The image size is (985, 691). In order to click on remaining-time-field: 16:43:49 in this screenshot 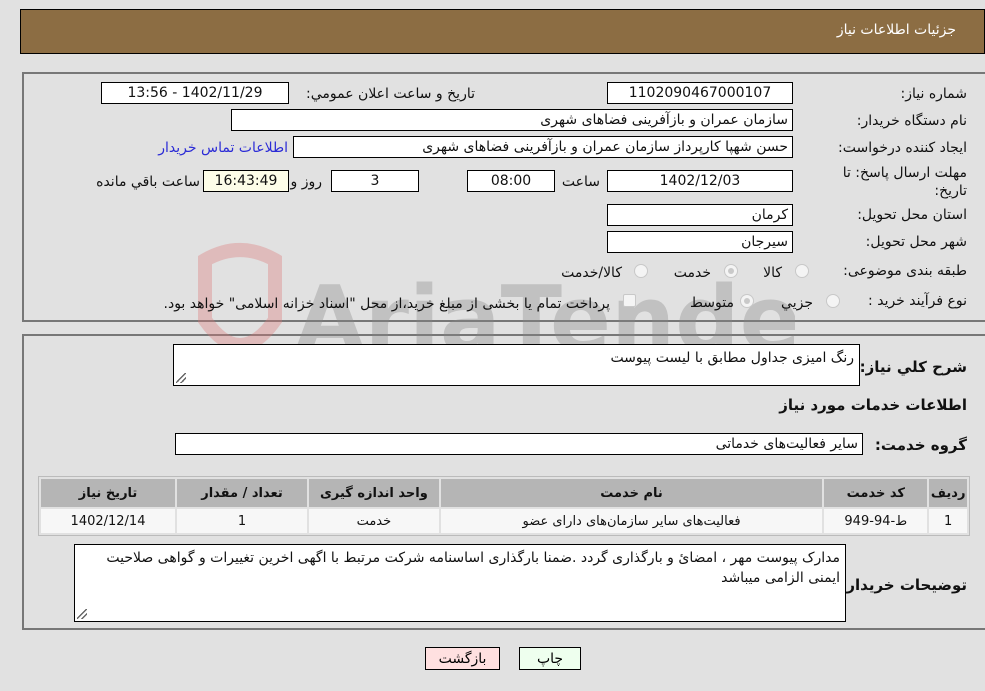, I will do `click(246, 181)`.